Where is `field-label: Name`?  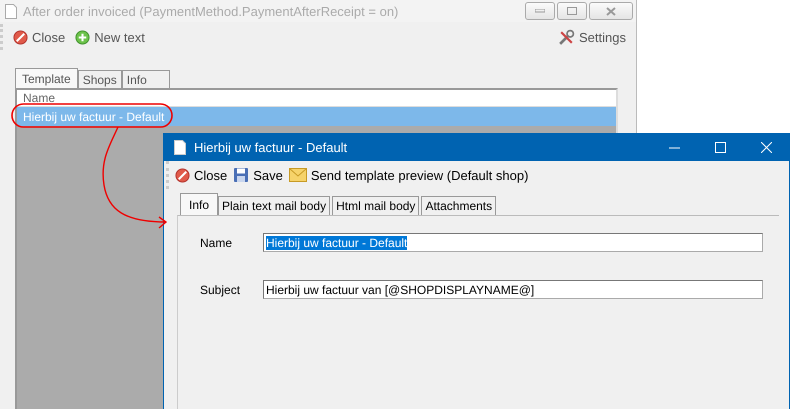
field-label: Name is located at coordinates (217, 243).